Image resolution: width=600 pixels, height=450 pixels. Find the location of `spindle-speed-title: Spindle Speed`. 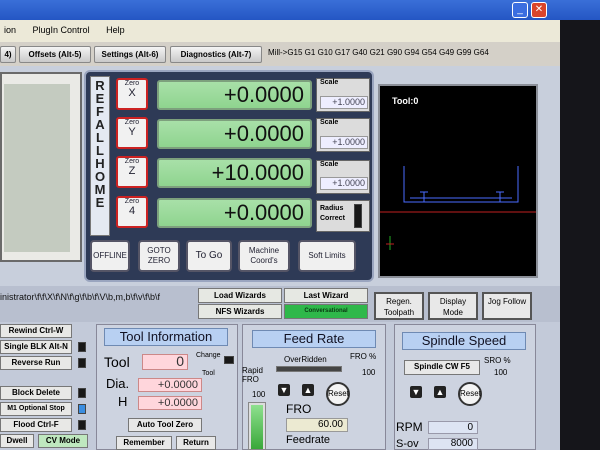

spindle-speed-title: Spindle Speed is located at coordinates (464, 341).